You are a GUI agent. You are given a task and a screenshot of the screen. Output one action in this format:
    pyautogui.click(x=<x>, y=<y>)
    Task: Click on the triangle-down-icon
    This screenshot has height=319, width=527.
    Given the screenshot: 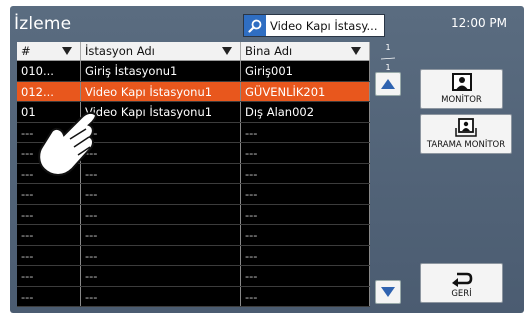 What is the action you would take?
    pyautogui.click(x=388, y=292)
    